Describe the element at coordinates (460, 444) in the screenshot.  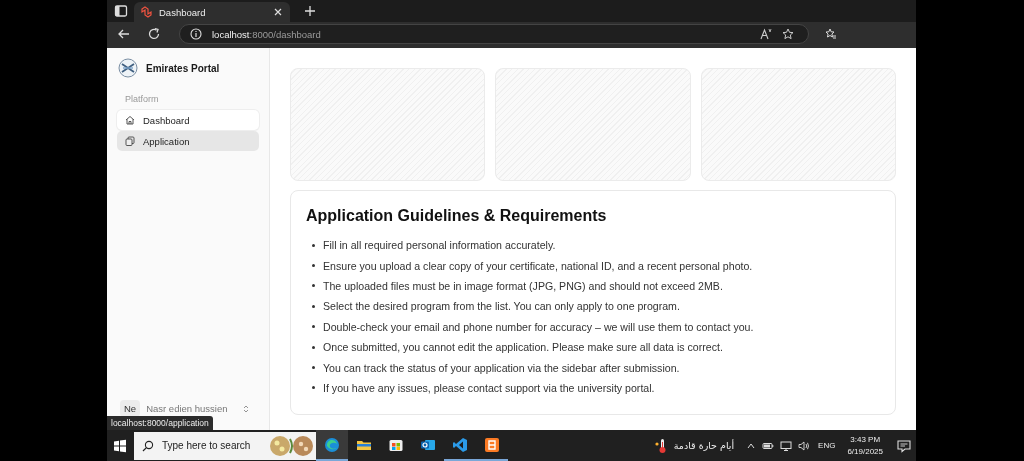
I see `code-editor-icon` at that location.